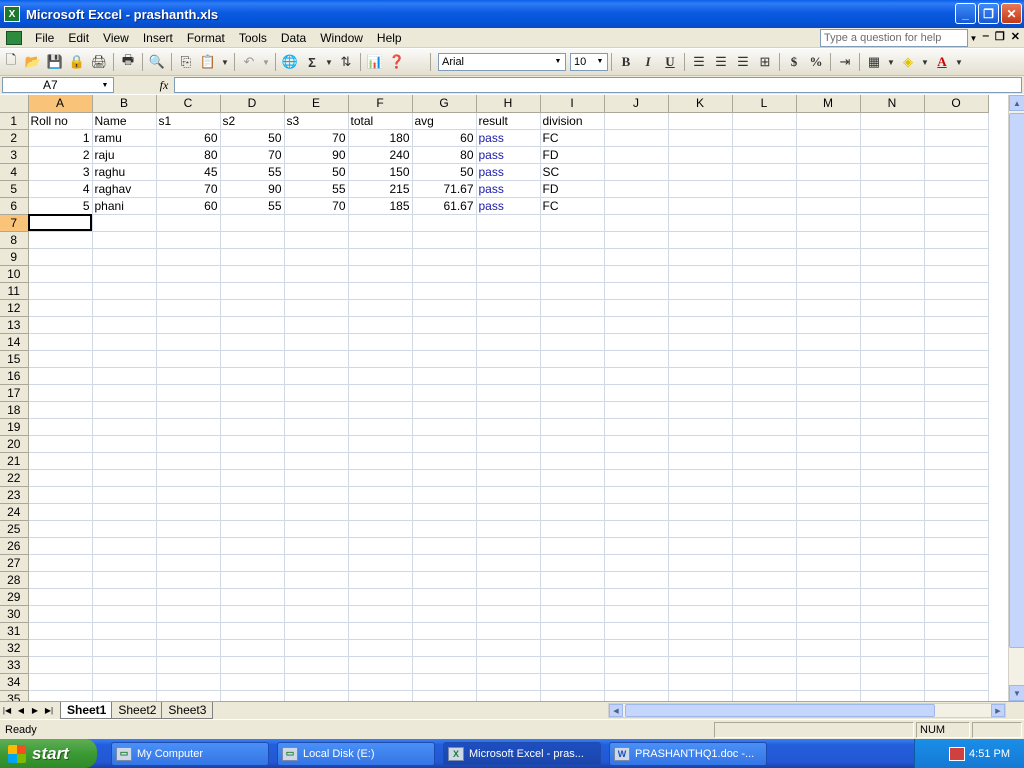  What do you see at coordinates (316, 172) in the screenshot?
I see `cell: 50` at bounding box center [316, 172].